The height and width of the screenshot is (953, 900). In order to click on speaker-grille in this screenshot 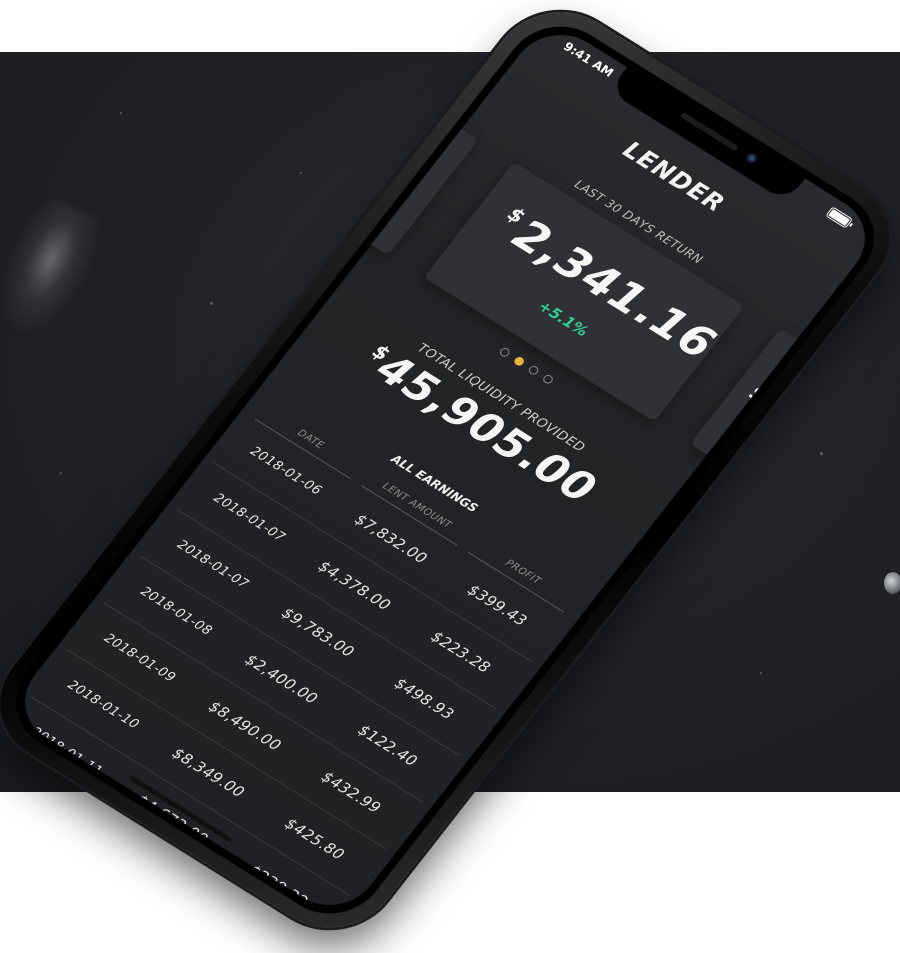, I will do `click(709, 131)`.